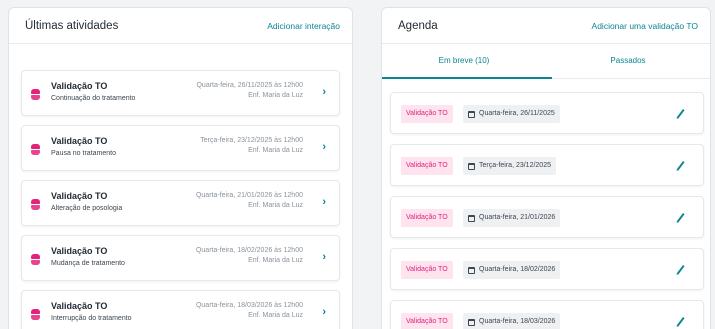 Image resolution: width=715 pixels, height=329 pixels. I want to click on agenda-item: Validação TO Quarta-feira, 26/11/2025, so click(547, 113).